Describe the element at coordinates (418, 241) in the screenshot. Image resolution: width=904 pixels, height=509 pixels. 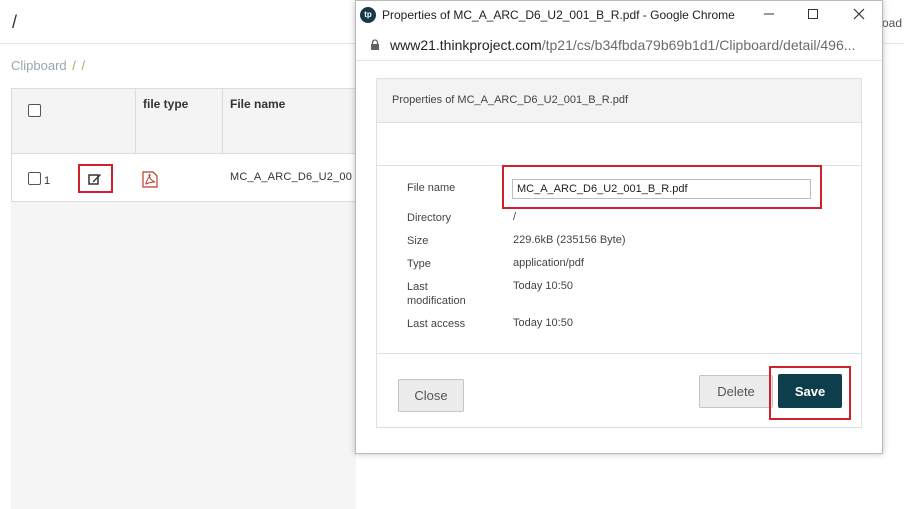
I see `size-label: Size` at that location.